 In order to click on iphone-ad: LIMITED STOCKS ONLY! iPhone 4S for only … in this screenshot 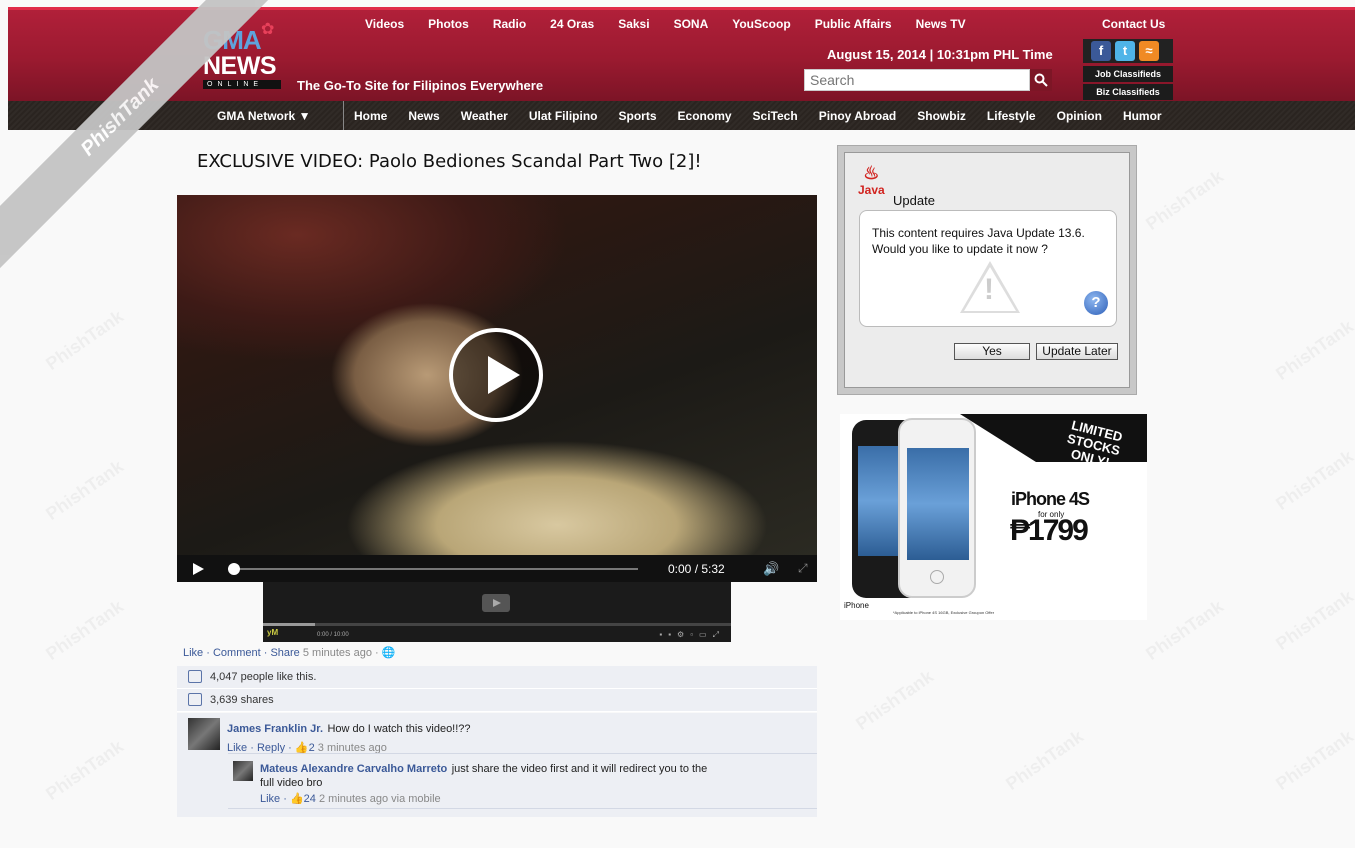, I will do `click(993, 517)`.